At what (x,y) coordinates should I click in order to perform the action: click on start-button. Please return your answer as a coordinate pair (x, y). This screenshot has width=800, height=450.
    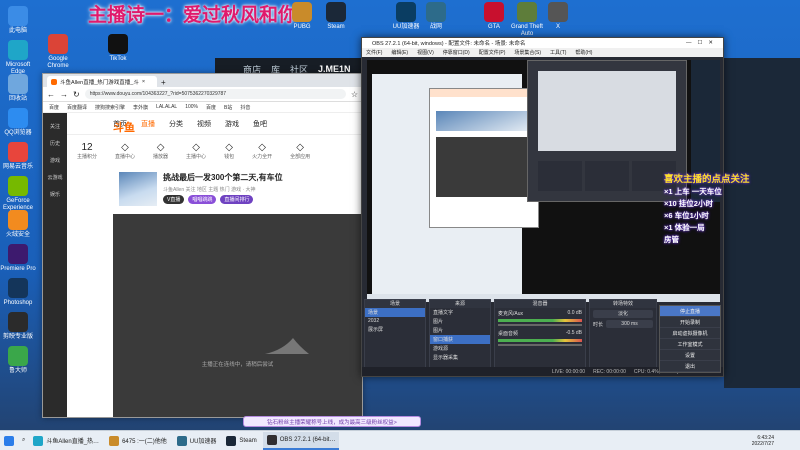
    Looking at the image, I should click on (9, 441).